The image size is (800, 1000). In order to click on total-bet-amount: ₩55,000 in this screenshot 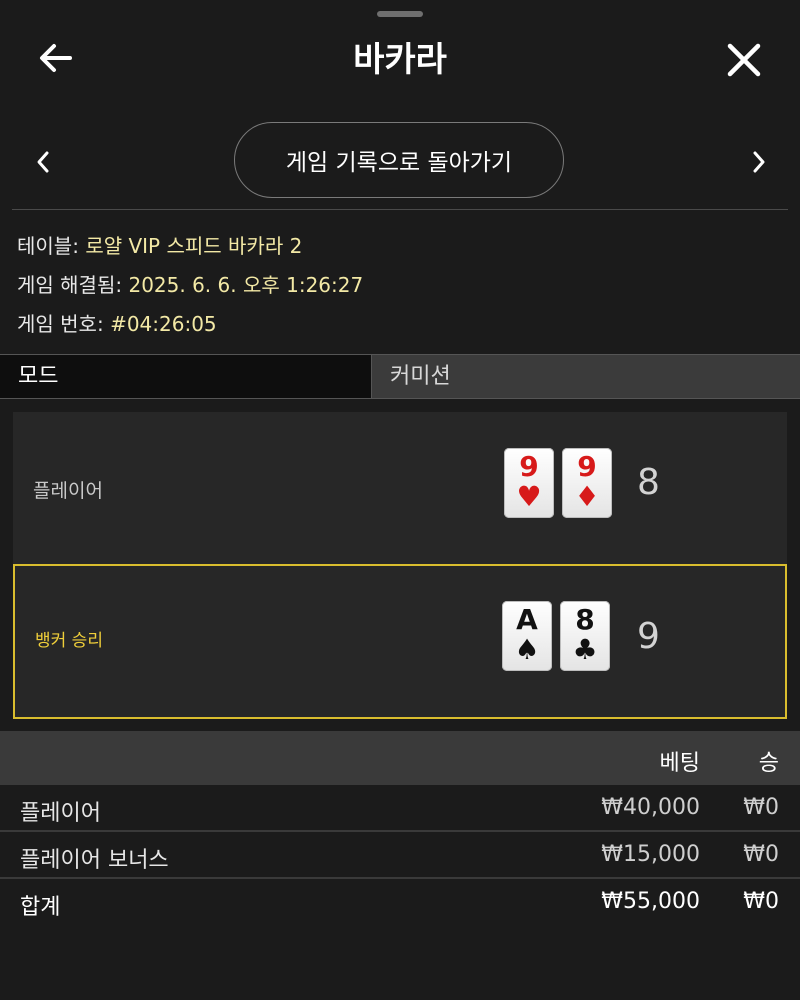, I will do `click(650, 901)`.